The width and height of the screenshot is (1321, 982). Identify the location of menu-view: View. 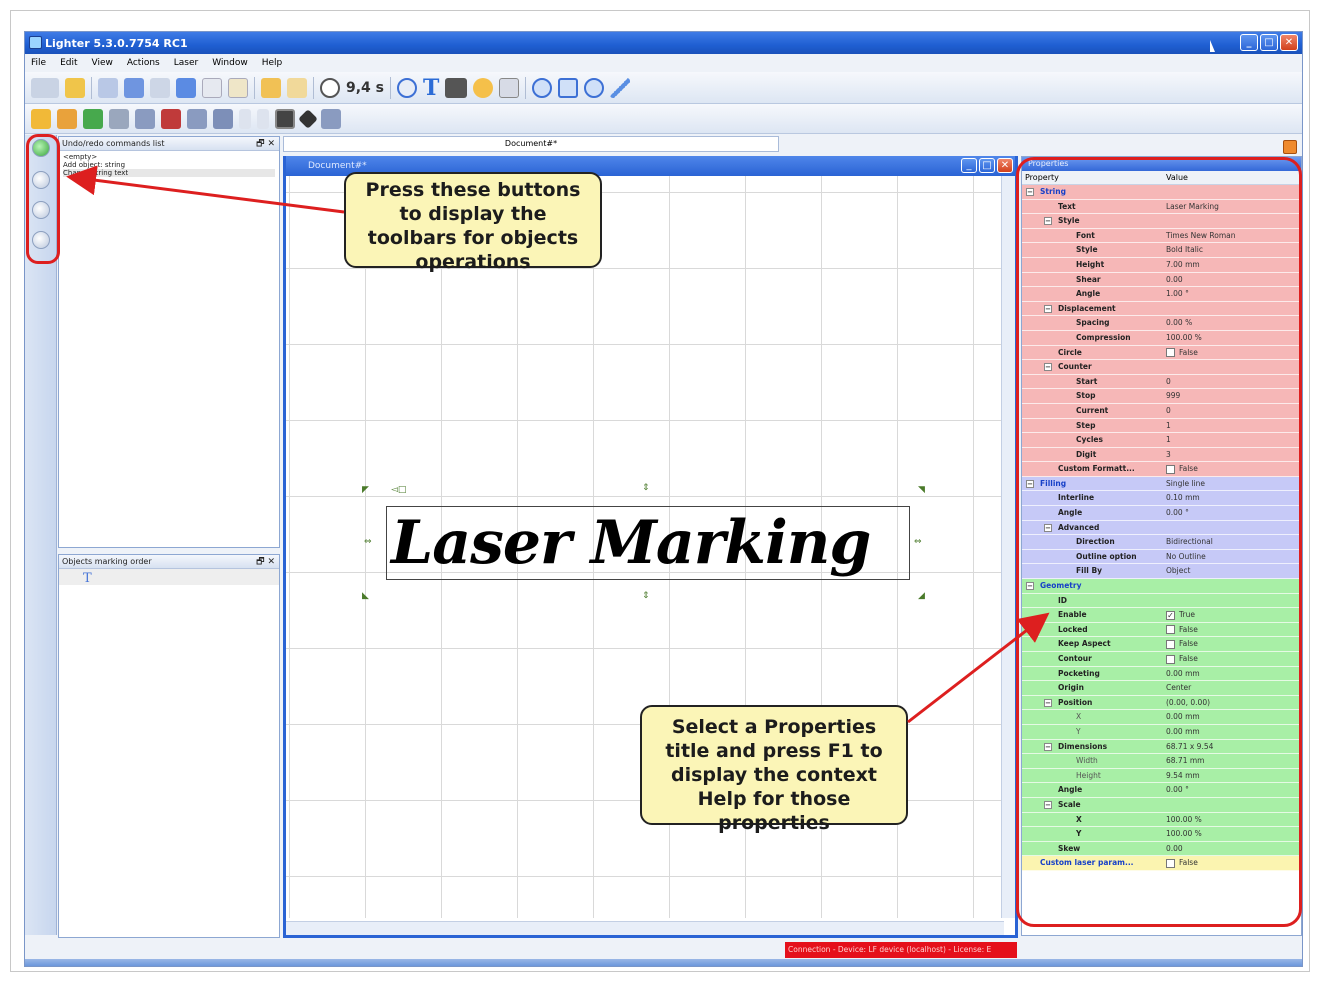
(102, 63).